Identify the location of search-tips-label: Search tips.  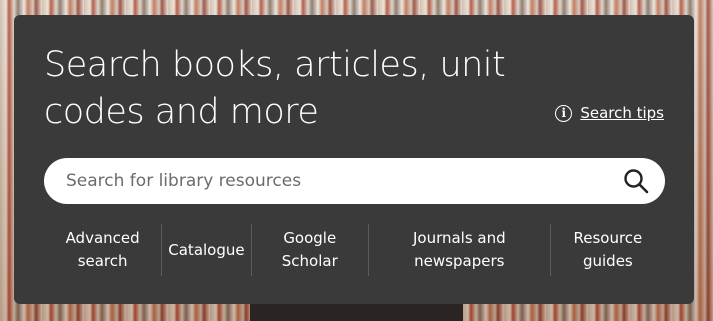
(622, 113).